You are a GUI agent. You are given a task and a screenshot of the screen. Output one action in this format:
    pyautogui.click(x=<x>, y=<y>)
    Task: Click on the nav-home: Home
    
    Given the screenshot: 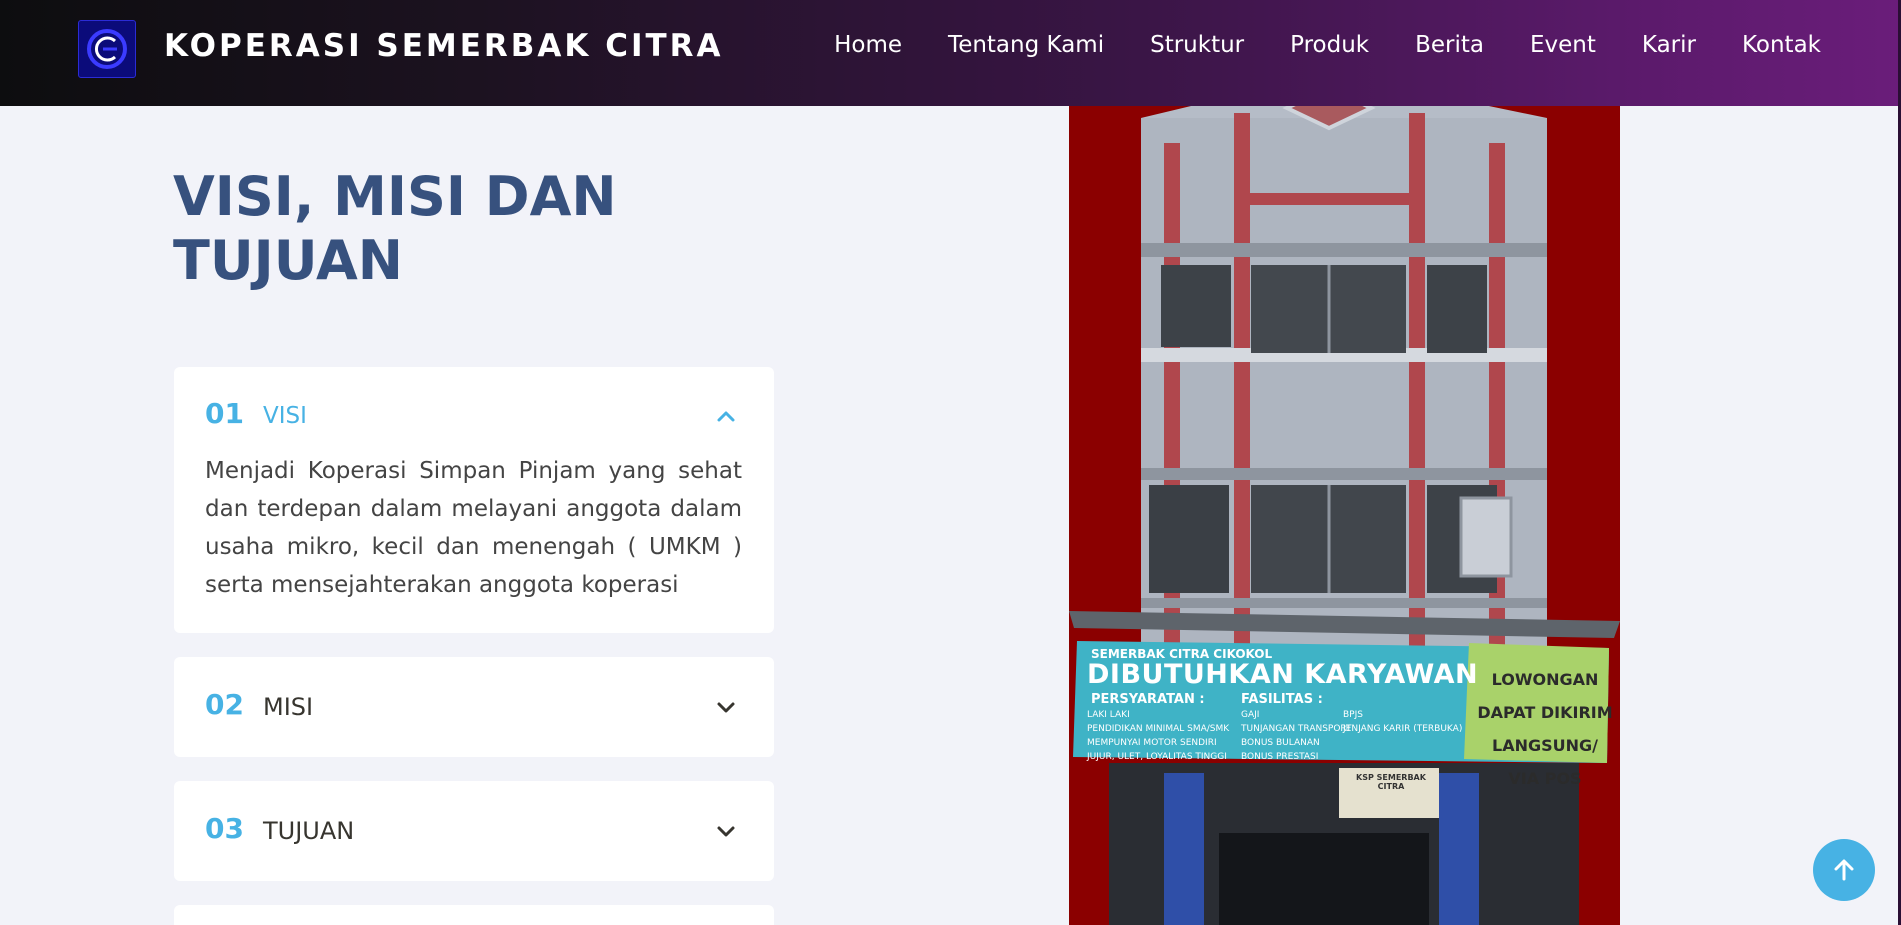 What is the action you would take?
    pyautogui.click(x=868, y=45)
    